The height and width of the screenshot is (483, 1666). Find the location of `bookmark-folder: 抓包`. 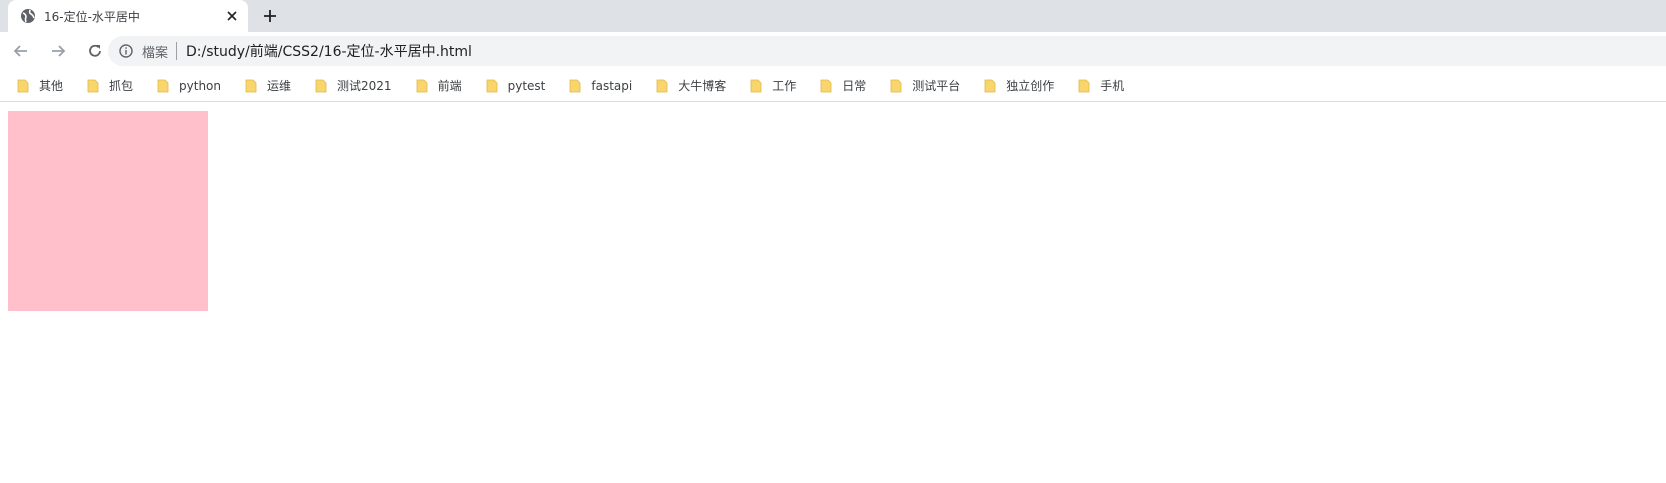

bookmark-folder: 抓包 is located at coordinates (110, 86).